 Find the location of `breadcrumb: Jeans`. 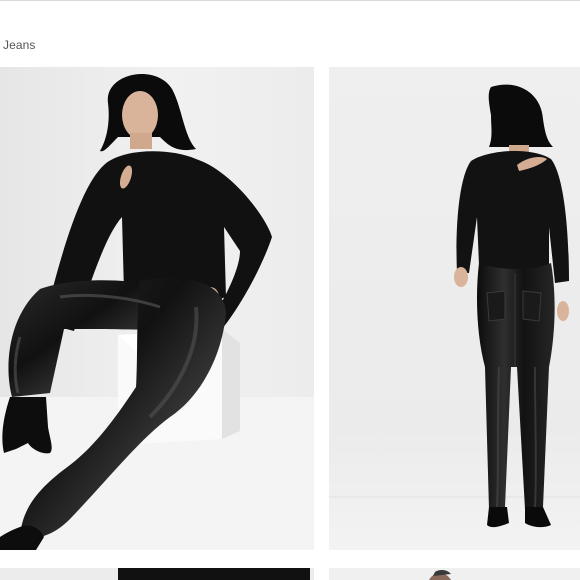

breadcrumb: Jeans is located at coordinates (19, 45).